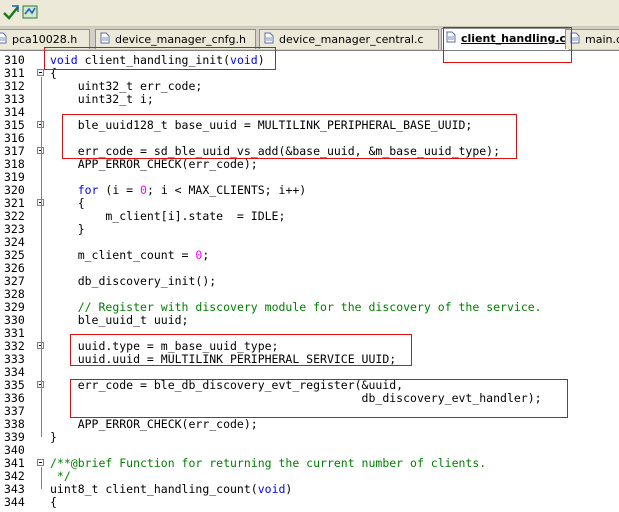 The height and width of the screenshot is (512, 619). What do you see at coordinates (157, 60) in the screenshot?
I see `code-text: void client_handling_init(void)` at bounding box center [157, 60].